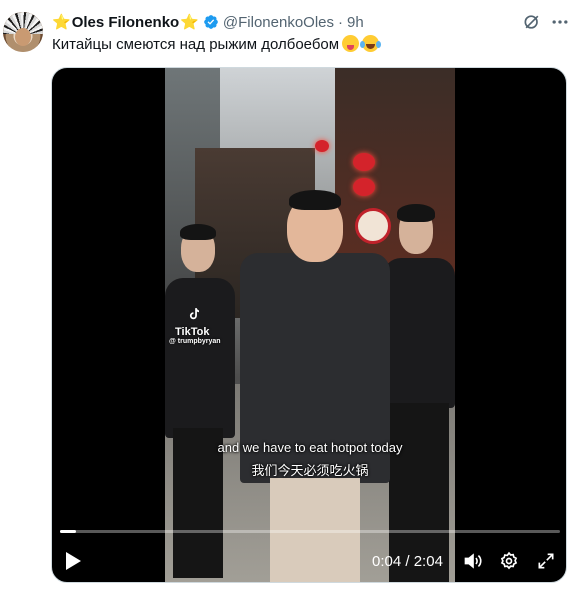 The width and height of the screenshot is (584, 591). Describe the element at coordinates (73, 561) in the screenshot. I see `play-icon` at that location.